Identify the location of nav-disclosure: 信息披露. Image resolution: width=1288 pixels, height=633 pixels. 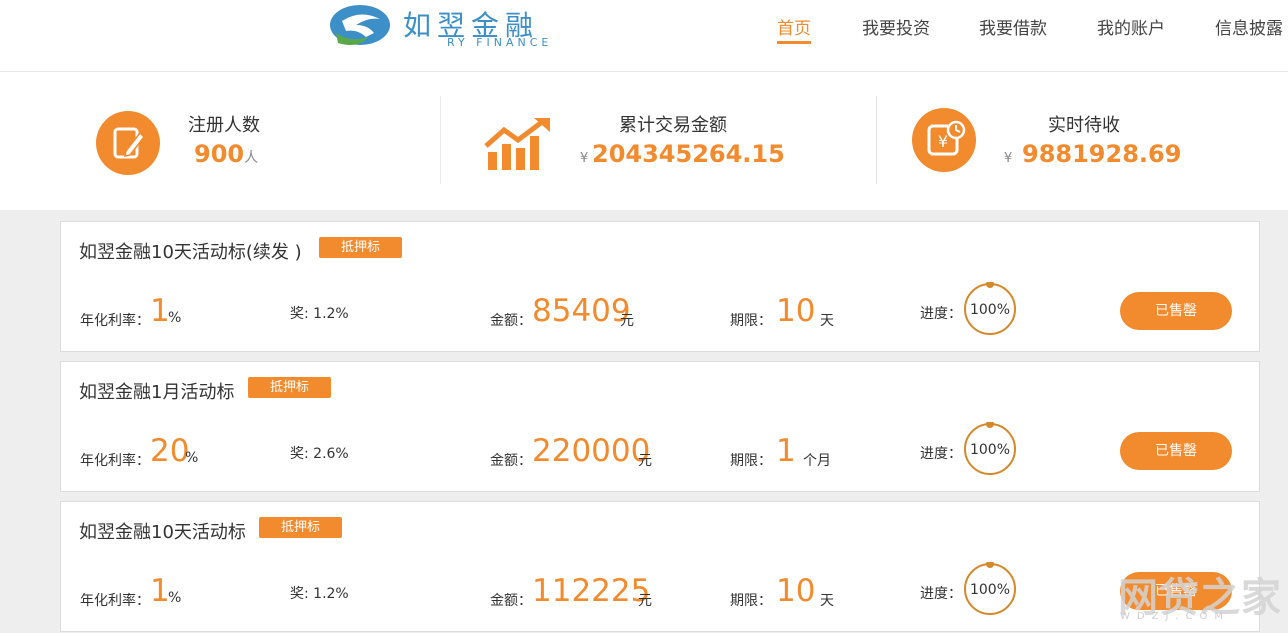
(1249, 26).